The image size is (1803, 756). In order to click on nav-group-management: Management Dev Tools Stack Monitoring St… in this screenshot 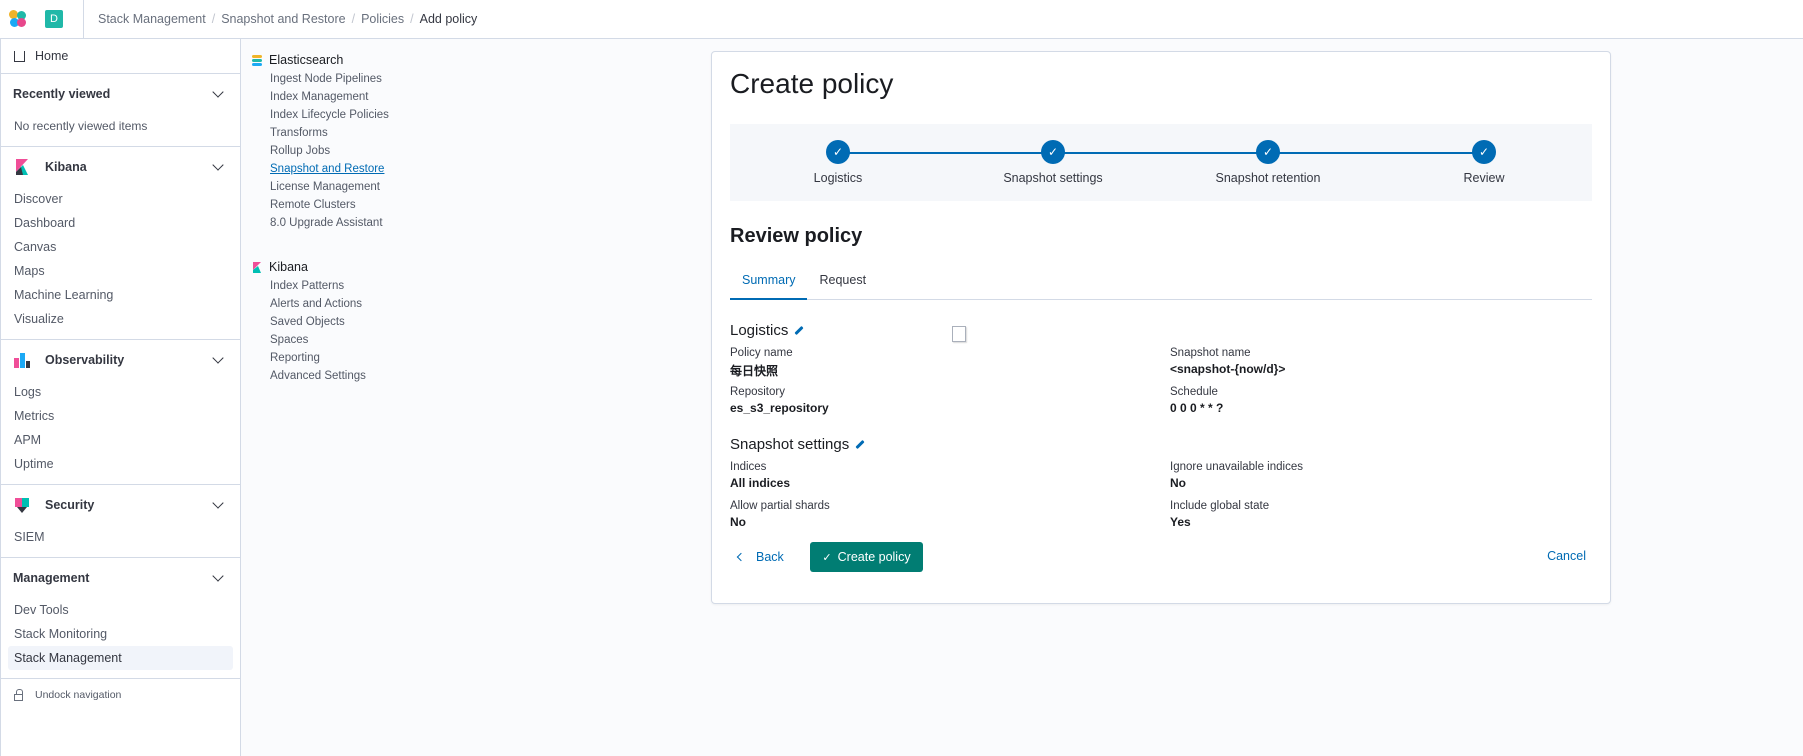, I will do `click(120, 618)`.